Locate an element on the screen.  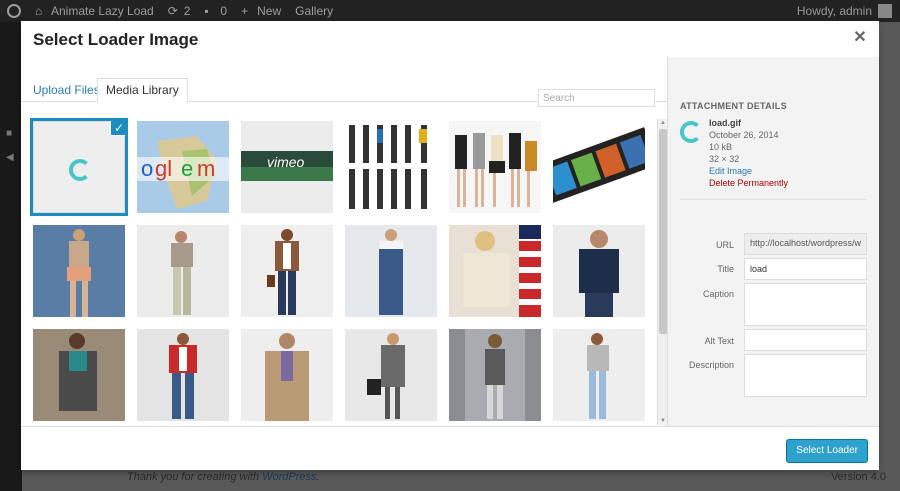
film-strip-thumbnail is located at coordinates (599, 167).